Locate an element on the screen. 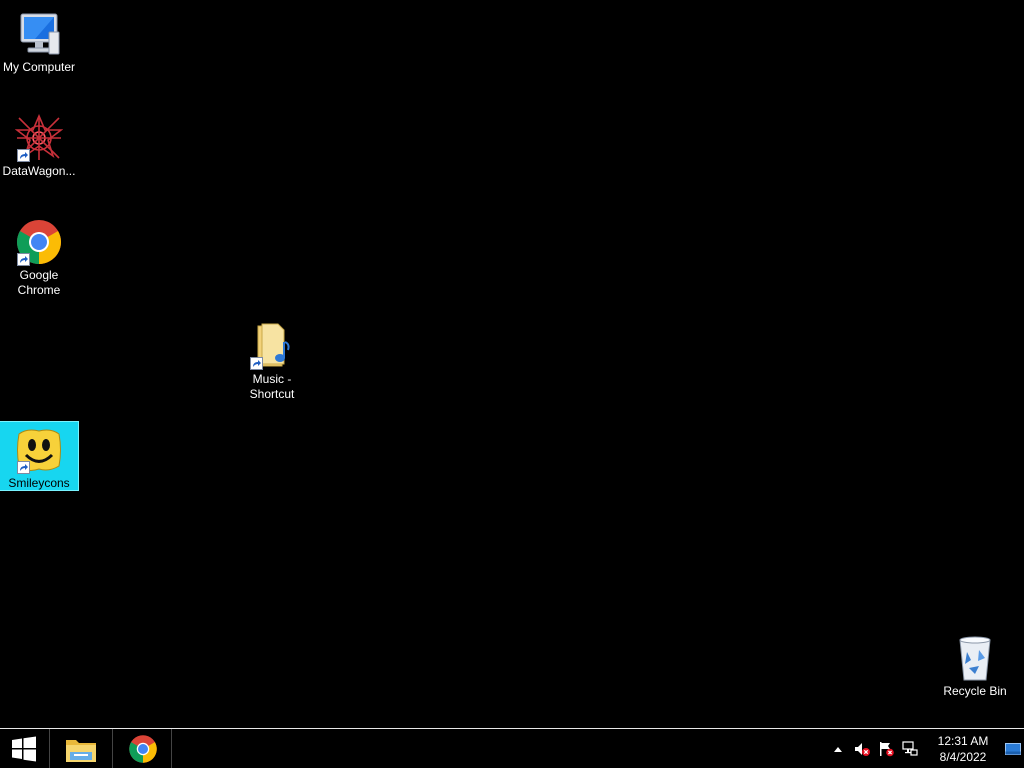  show-desktop-button is located at coordinates (1013, 748).